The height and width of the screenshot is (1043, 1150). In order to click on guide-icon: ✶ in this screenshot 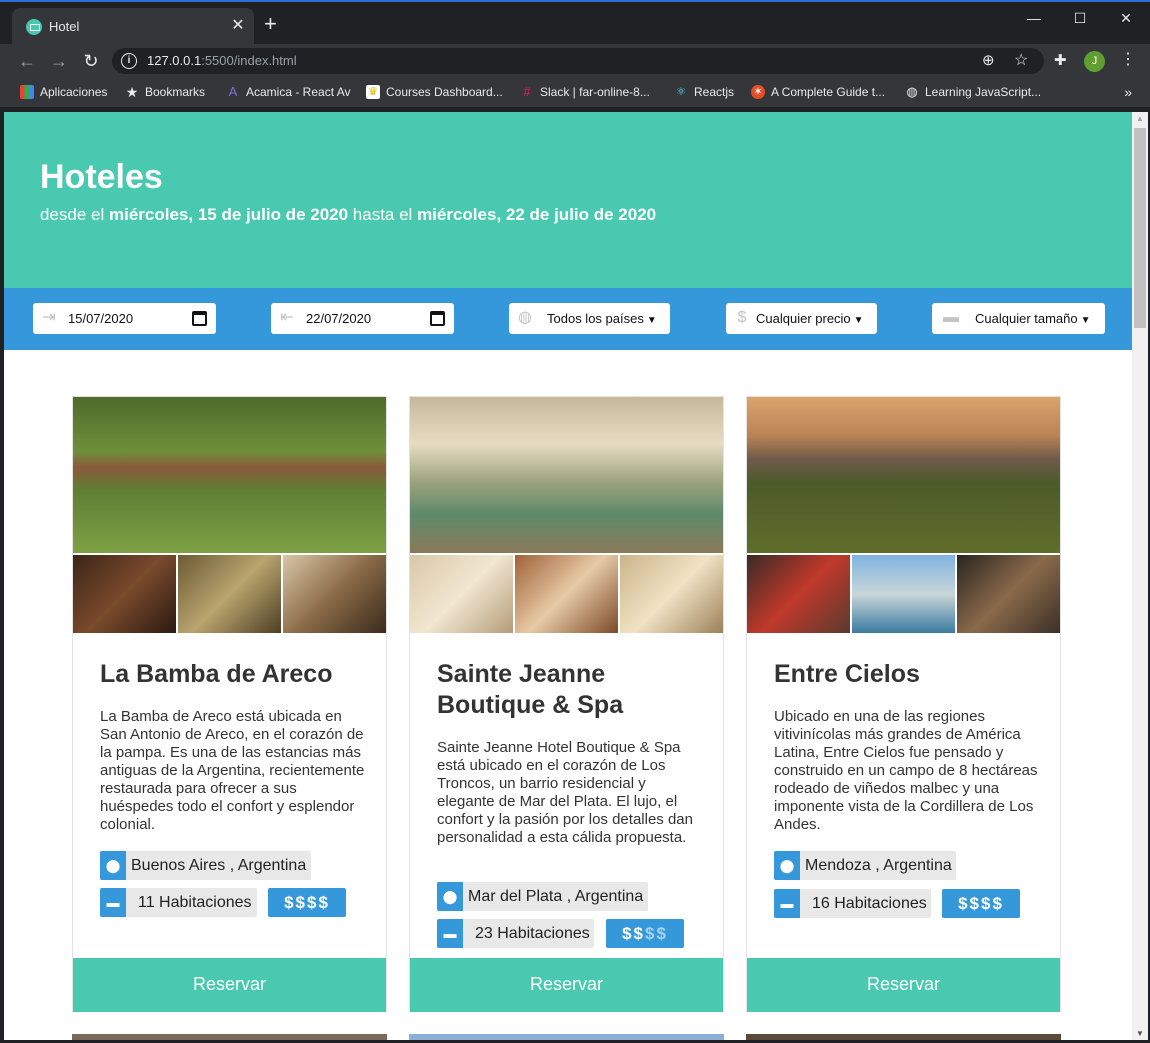, I will do `click(758, 92)`.